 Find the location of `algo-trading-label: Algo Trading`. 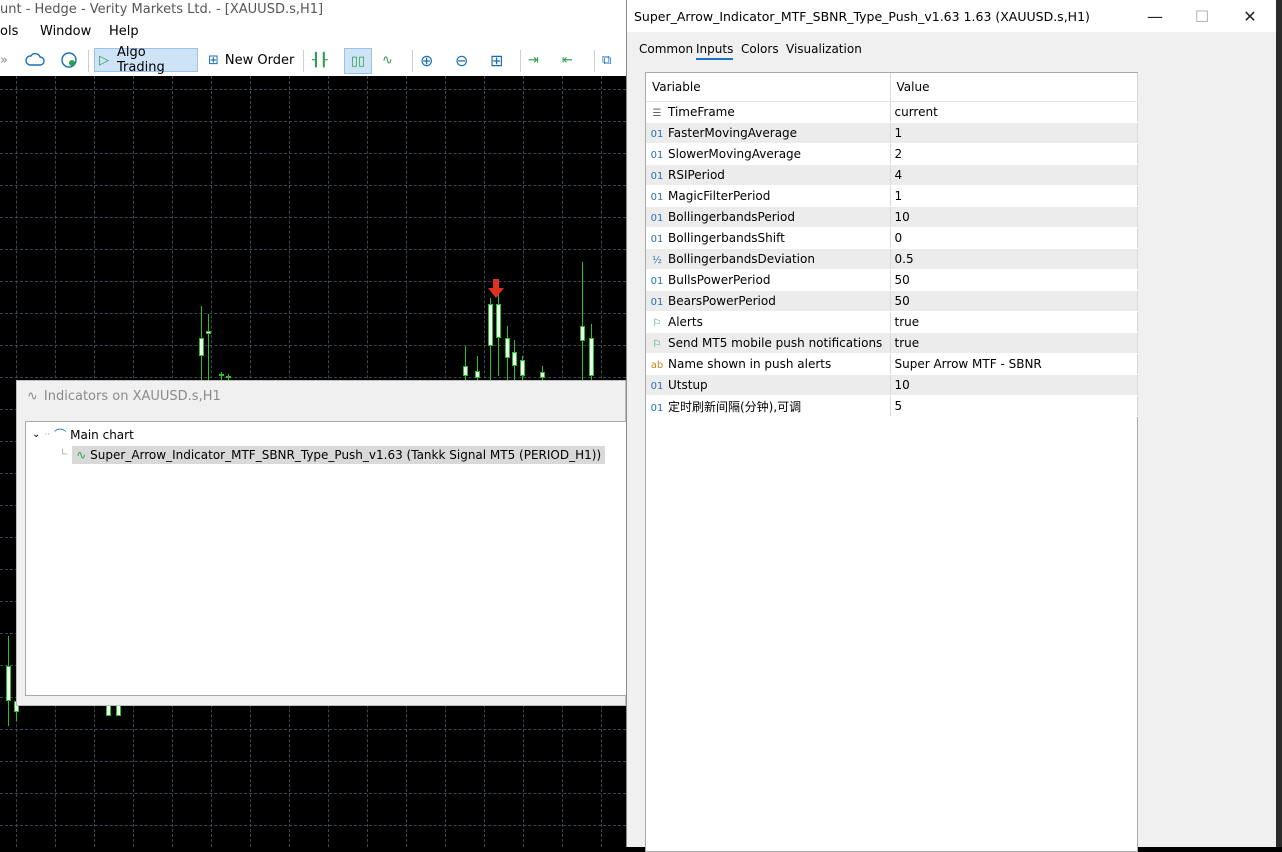

algo-trading-label: Algo Trading is located at coordinates (141, 60).